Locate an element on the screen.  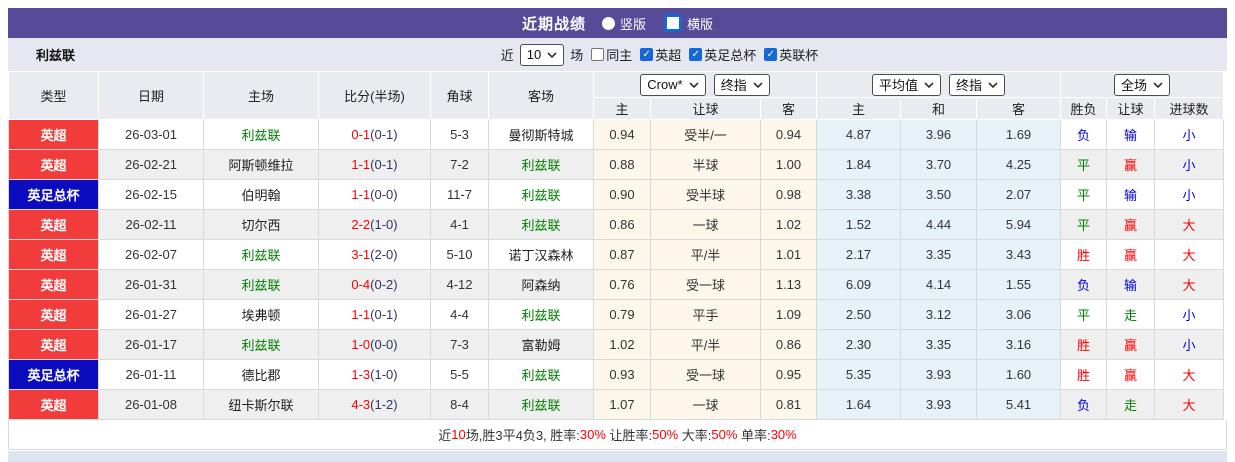
filter-checkbox-label: 英足总杯 is located at coordinates (730, 54).